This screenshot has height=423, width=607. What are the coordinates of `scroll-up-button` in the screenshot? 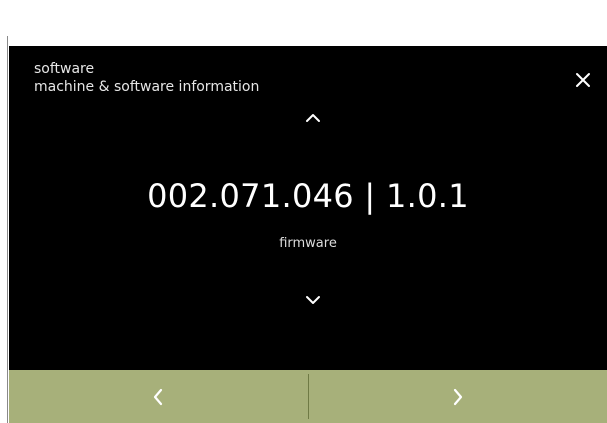 It's located at (313, 118).